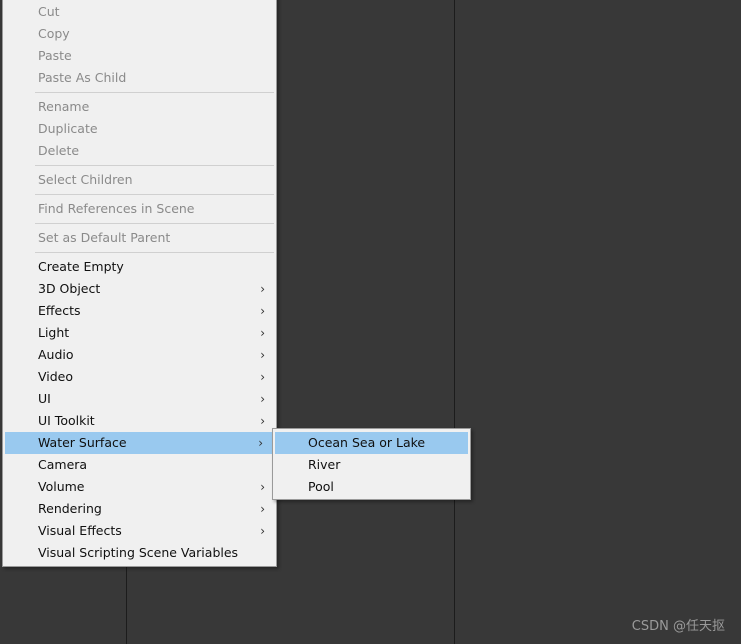  I want to click on menu-item-find-references-in-scene: Find References in Scene, so click(139, 209).